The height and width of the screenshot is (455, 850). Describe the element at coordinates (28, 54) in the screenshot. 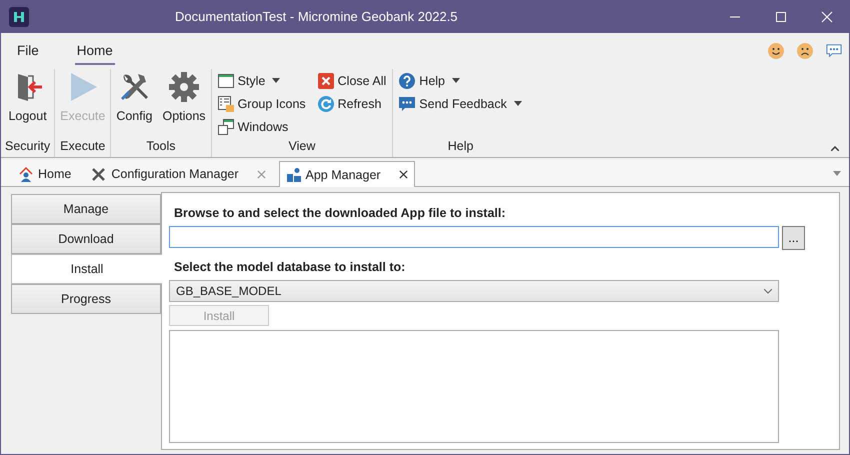

I see `ribbon-tab: File` at that location.